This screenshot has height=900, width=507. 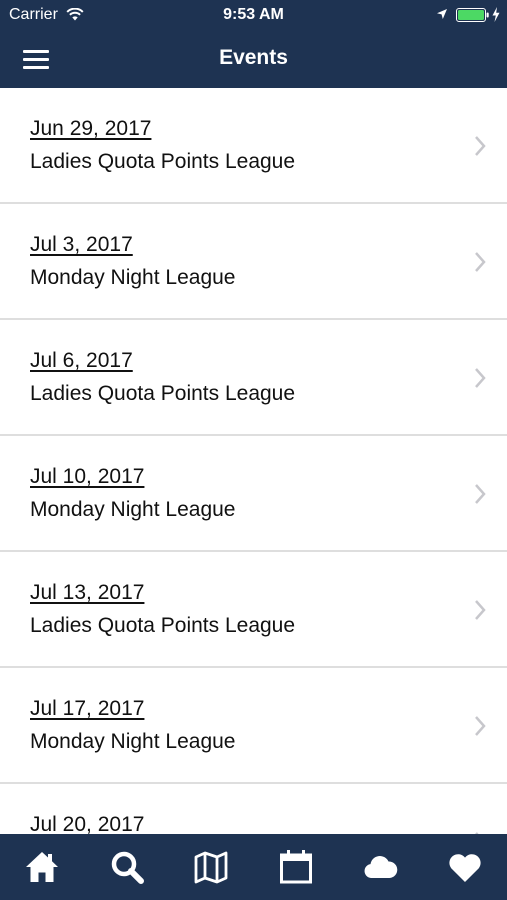 I want to click on event-row: Jul 3, 2017 Monday Night League, so click(x=253, y=262).